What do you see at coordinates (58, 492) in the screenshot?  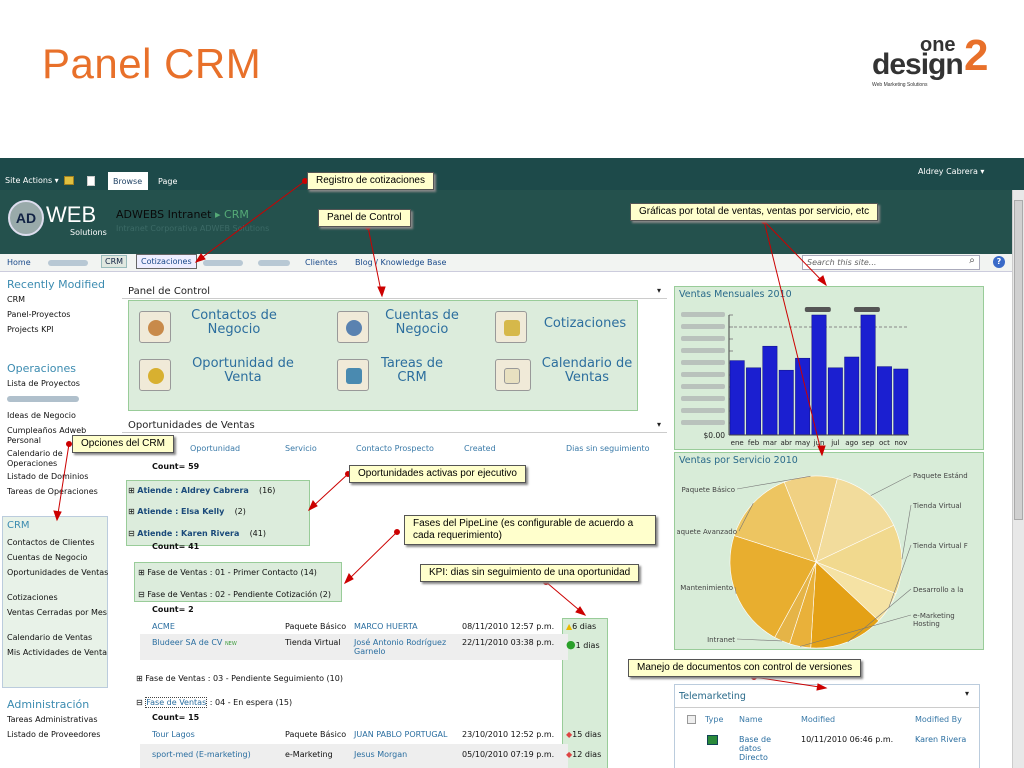 I see `operaciones-item: Tareas de Operaciones` at bounding box center [58, 492].